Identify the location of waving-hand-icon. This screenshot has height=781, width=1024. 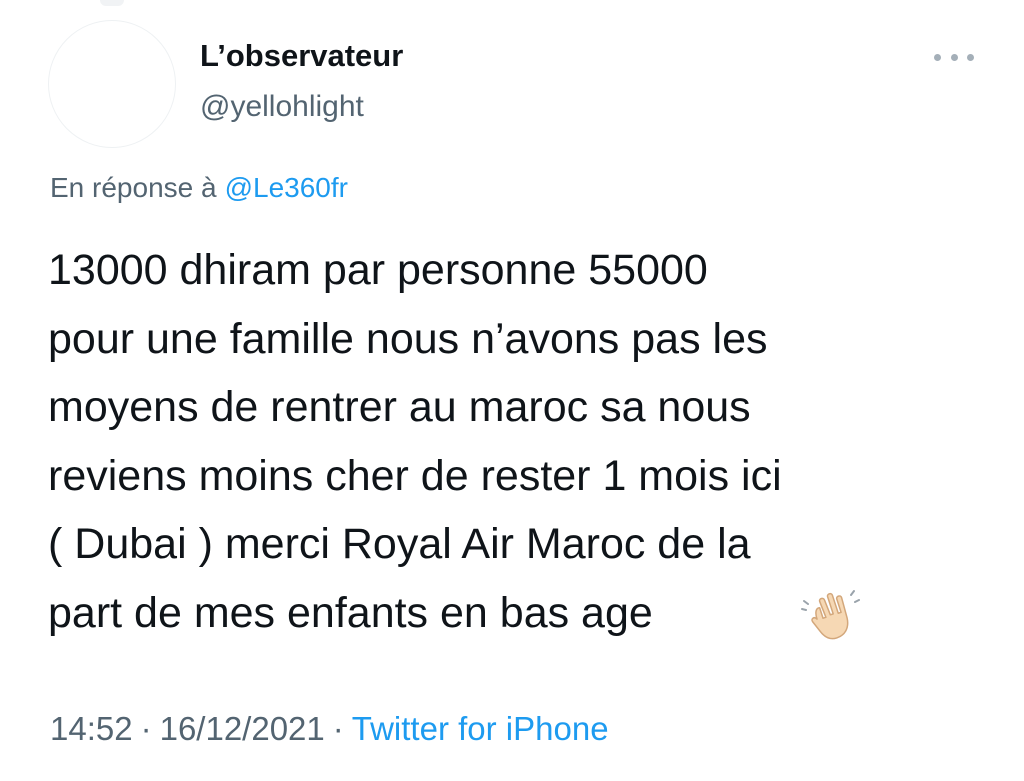
(830, 615).